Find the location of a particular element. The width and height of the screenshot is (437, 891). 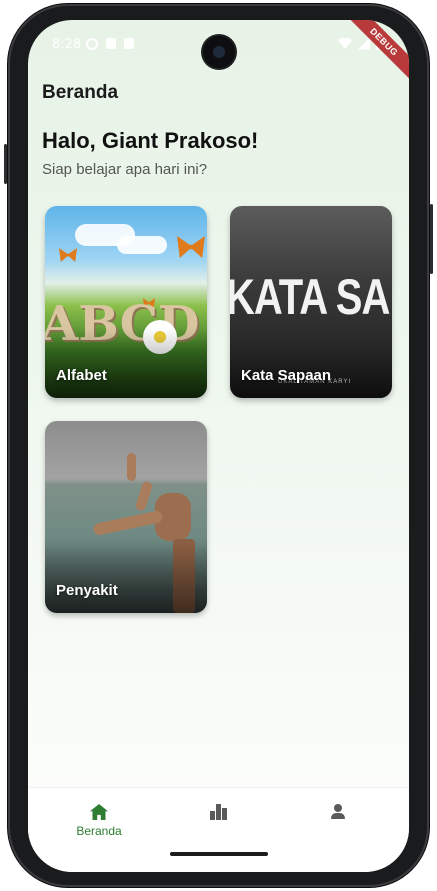

category-card-penyakit: Penyakit is located at coordinates (126, 517).